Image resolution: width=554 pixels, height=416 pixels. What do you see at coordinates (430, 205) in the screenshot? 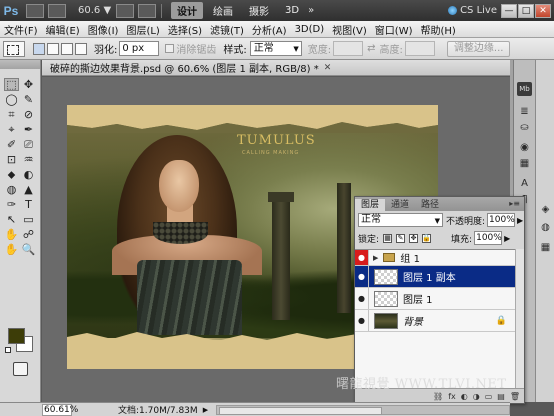
I see `tab-paths: 路径` at bounding box center [430, 205].